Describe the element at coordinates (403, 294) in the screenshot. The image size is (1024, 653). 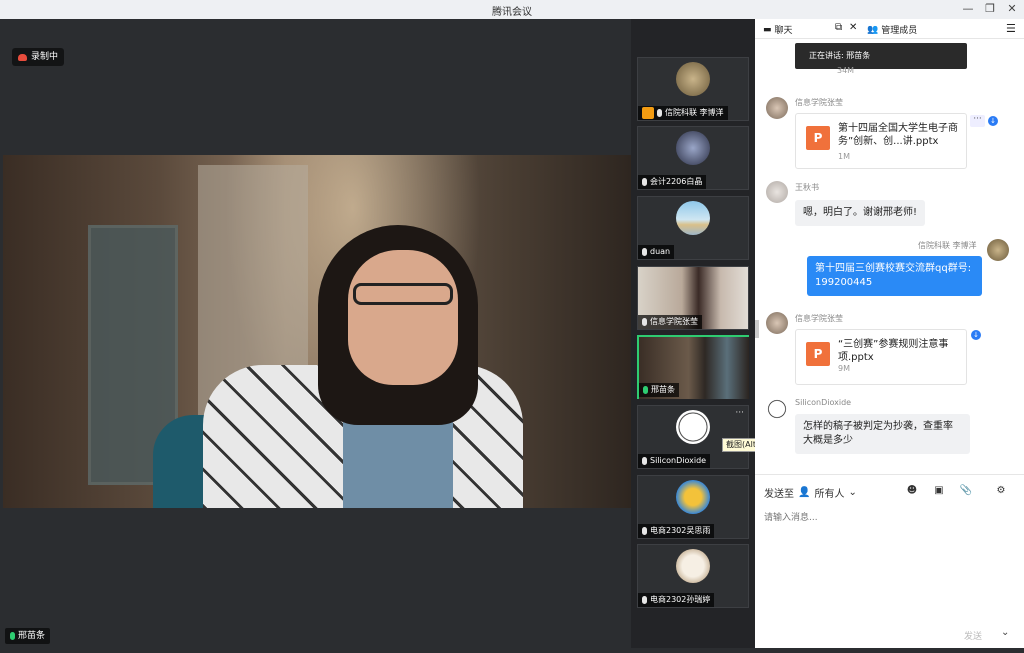
I see `video-person-glasses` at that location.